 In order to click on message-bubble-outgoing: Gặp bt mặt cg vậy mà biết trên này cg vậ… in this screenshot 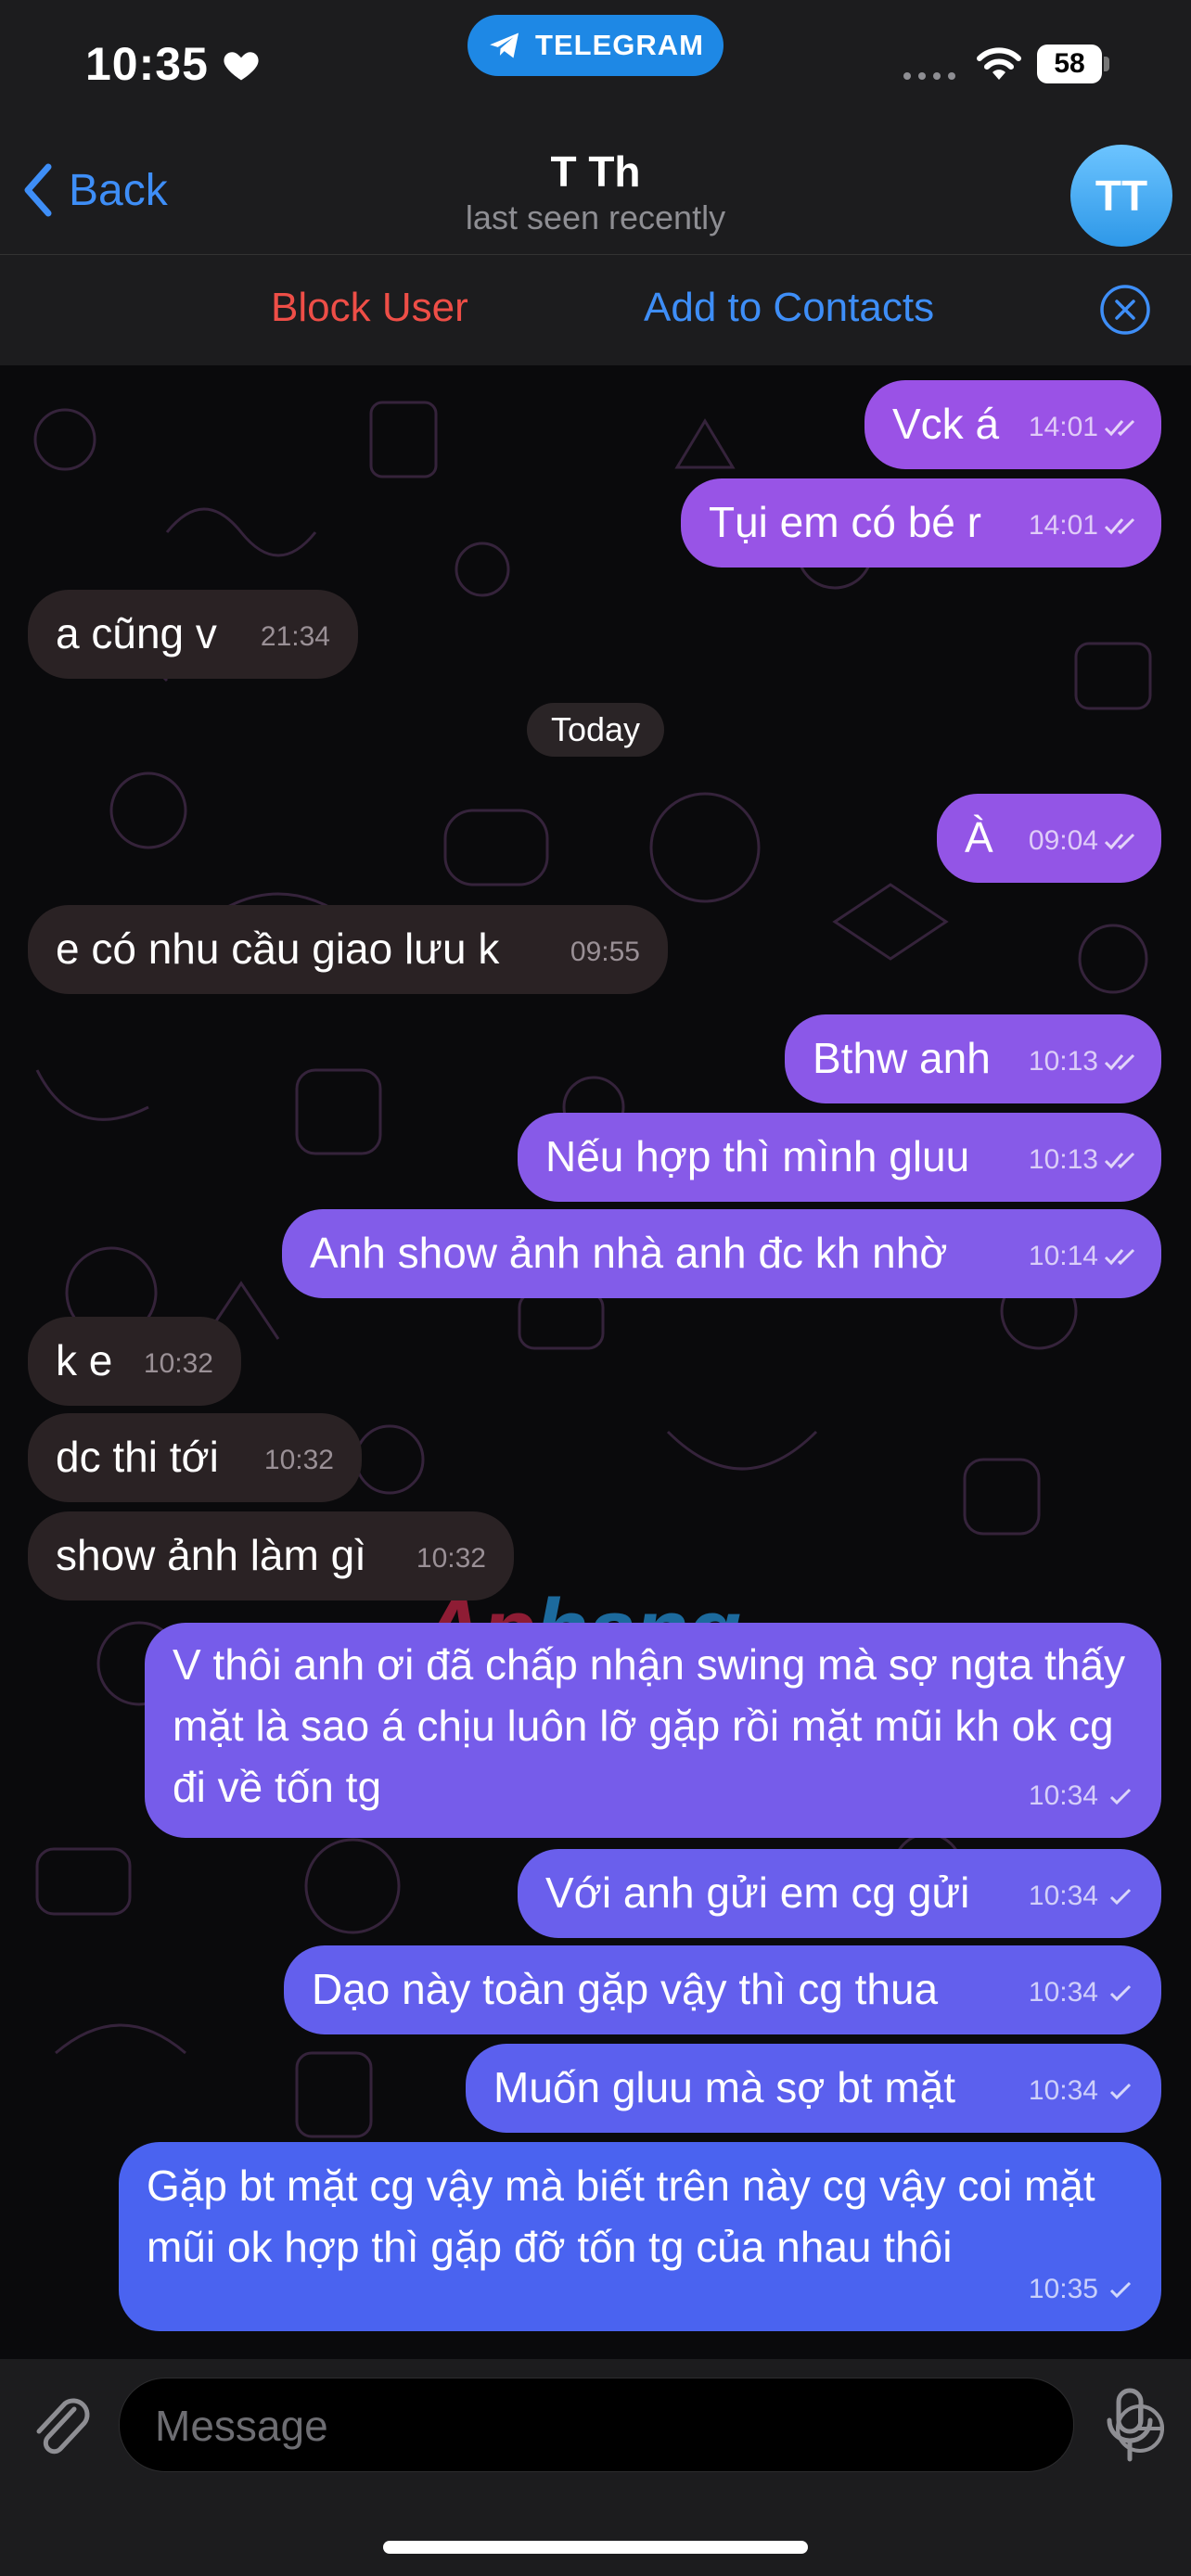, I will do `click(640, 2236)`.